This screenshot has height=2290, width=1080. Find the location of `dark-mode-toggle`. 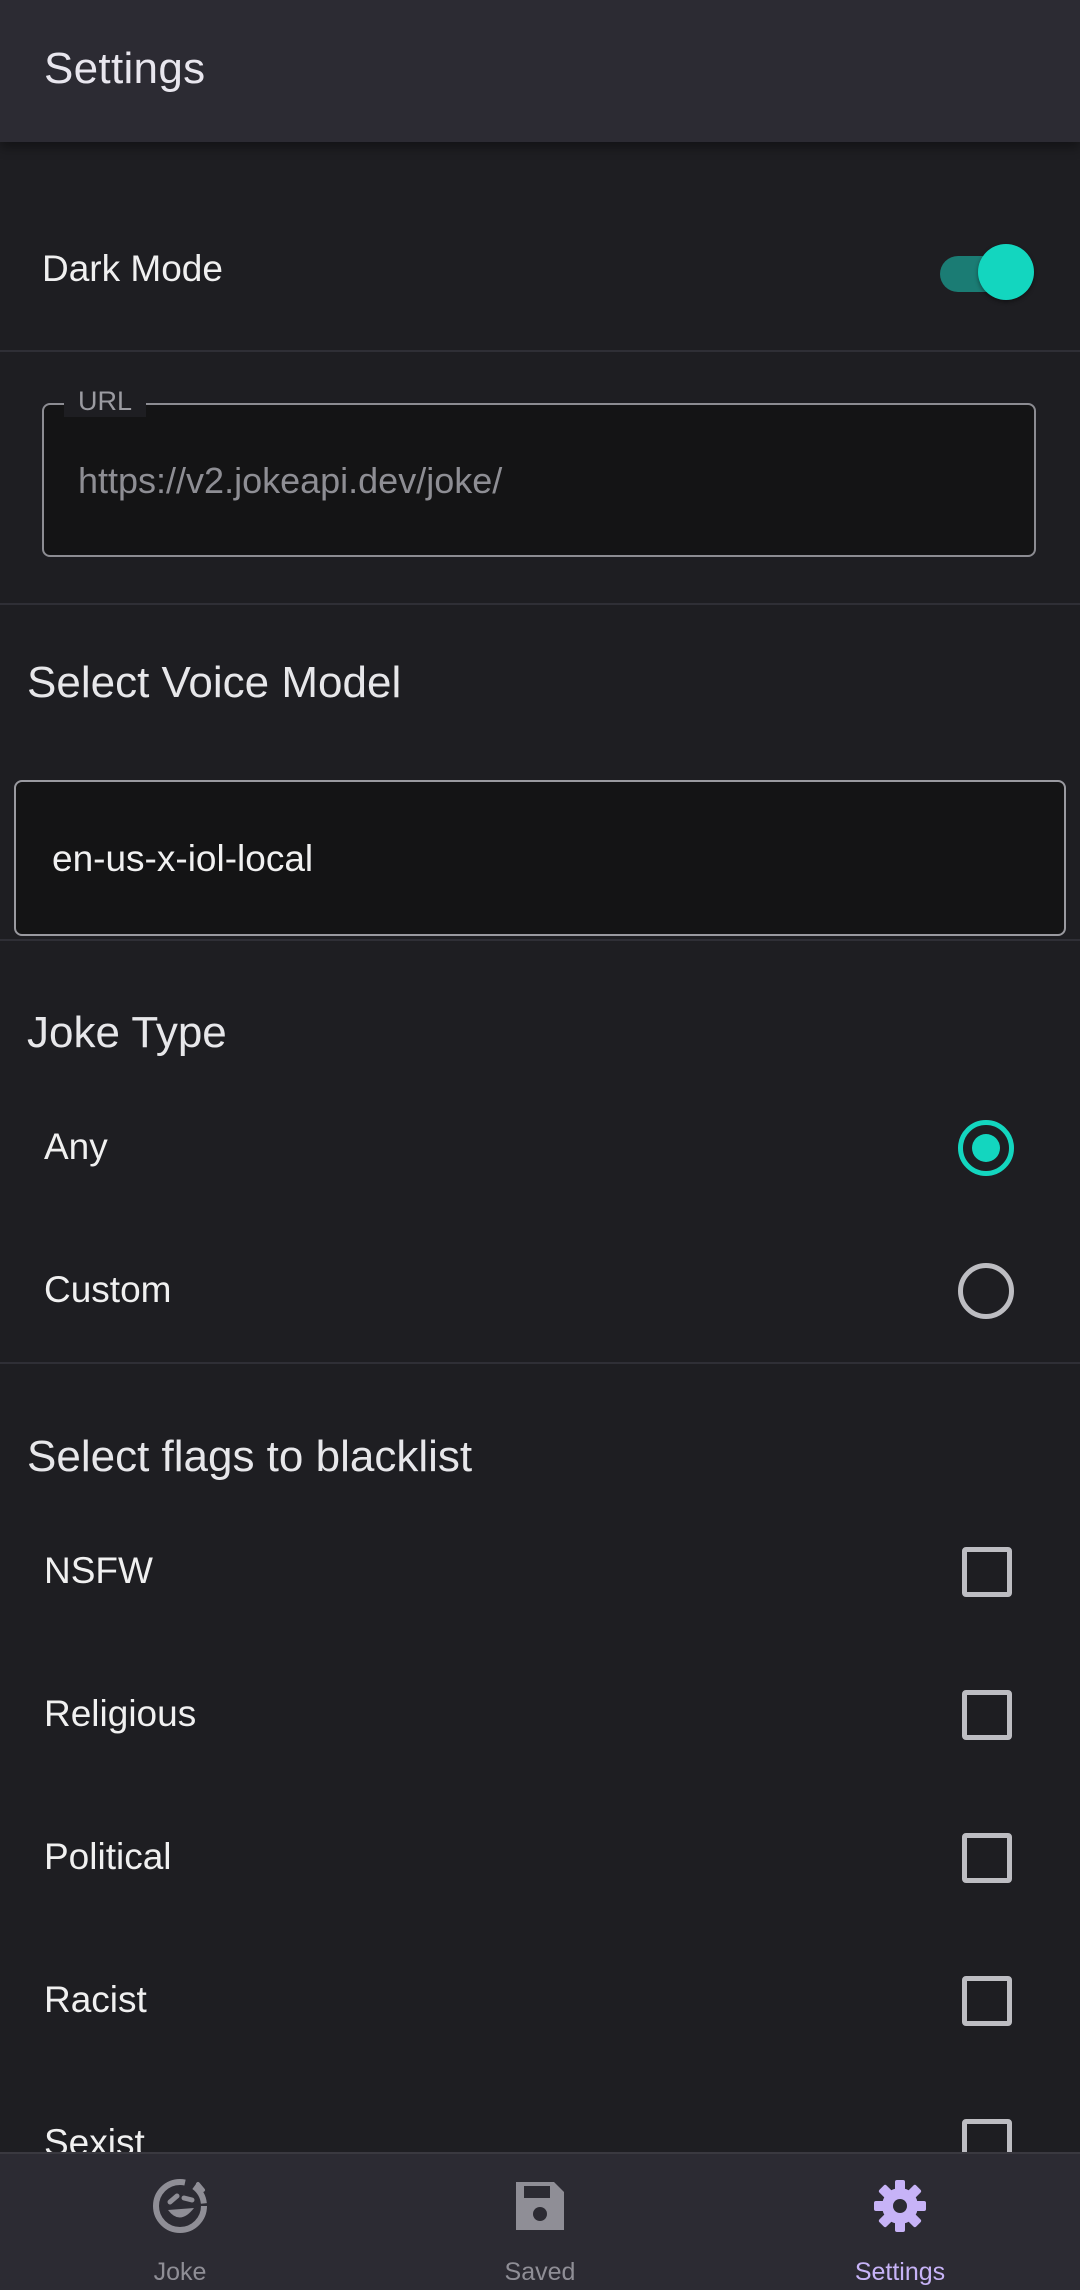

dark-mode-toggle is located at coordinates (987, 270).